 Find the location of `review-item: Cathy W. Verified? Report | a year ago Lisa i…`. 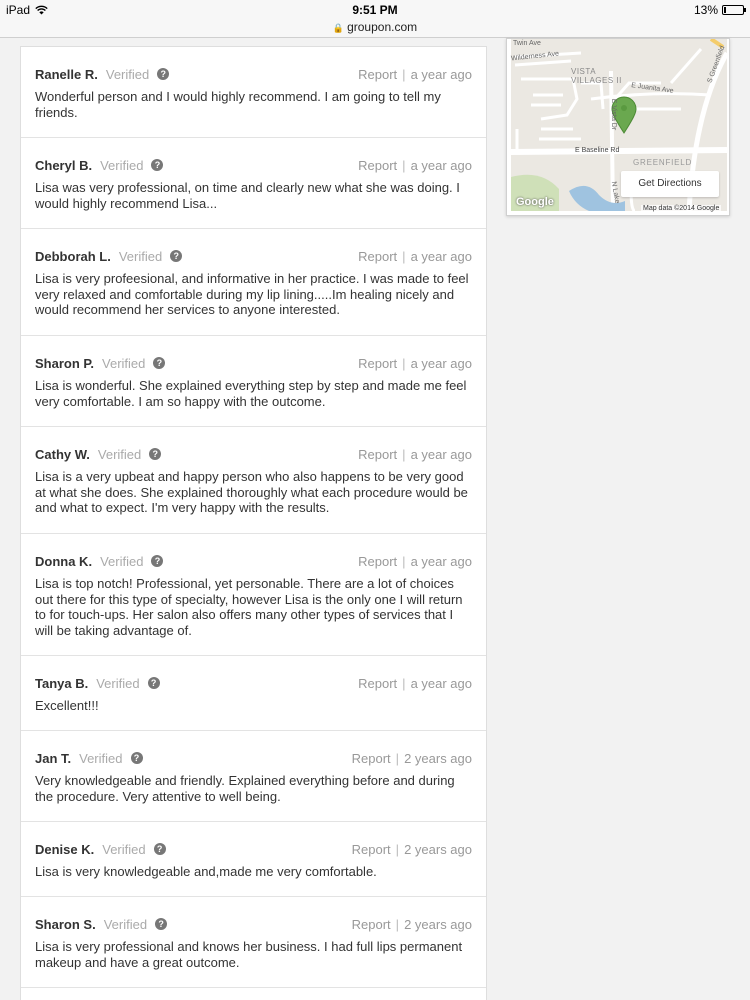

review-item: Cathy W. Verified? Report | a year ago Lisa i… is located at coordinates (253, 480).